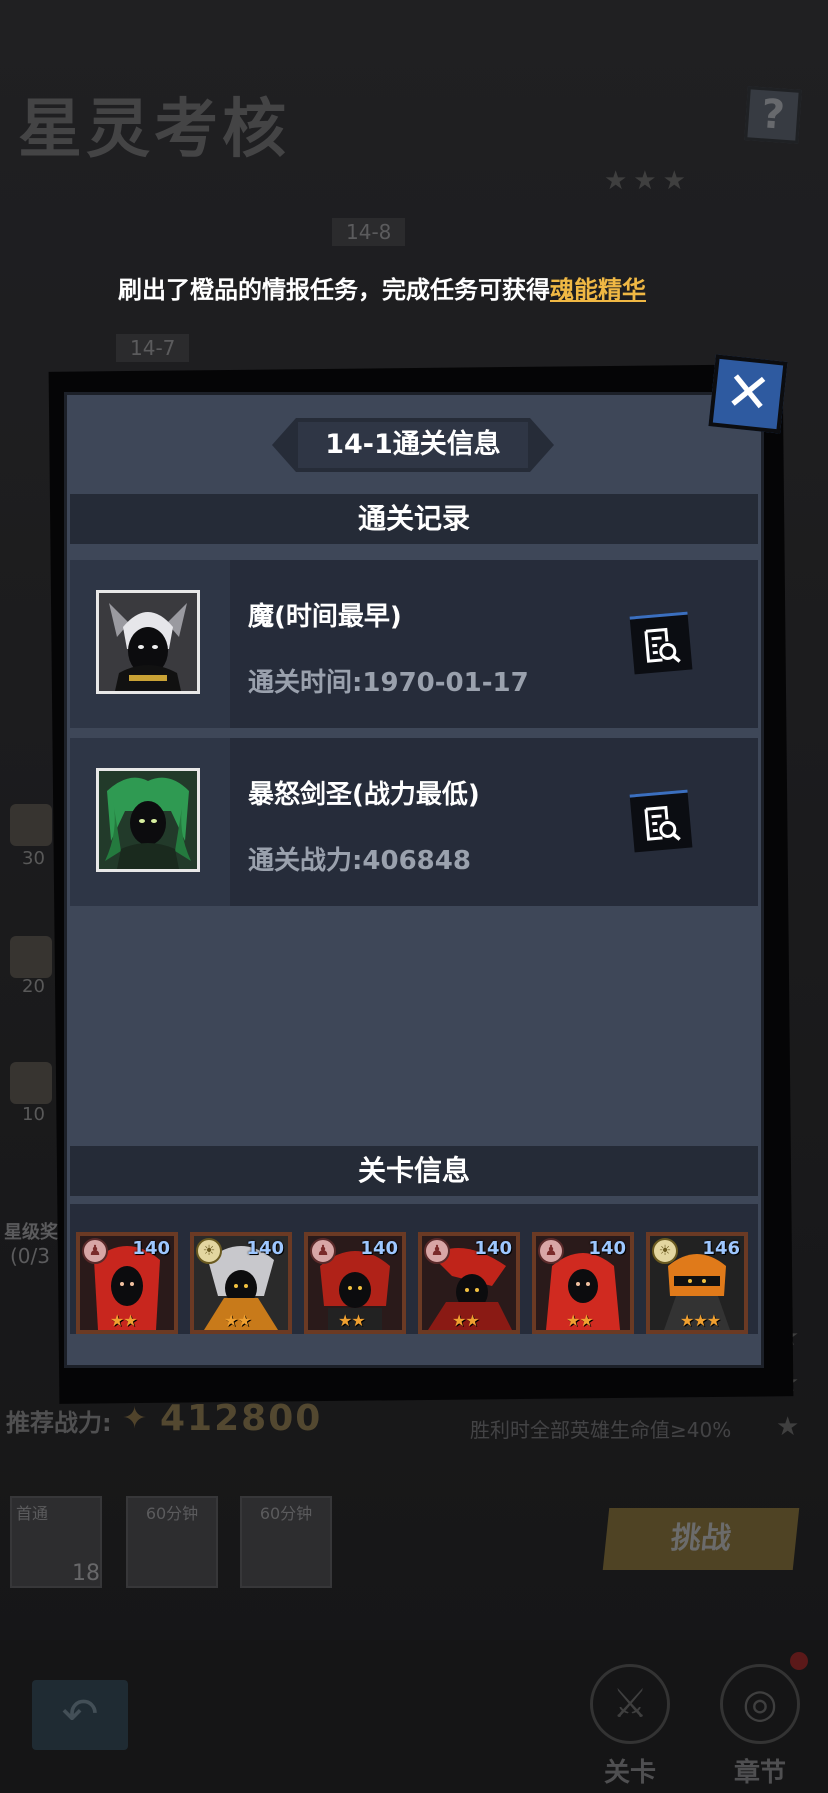  What do you see at coordinates (697, 1283) in the screenshot?
I see `enemy-hero-card: ☀ 146 ★★★` at bounding box center [697, 1283].